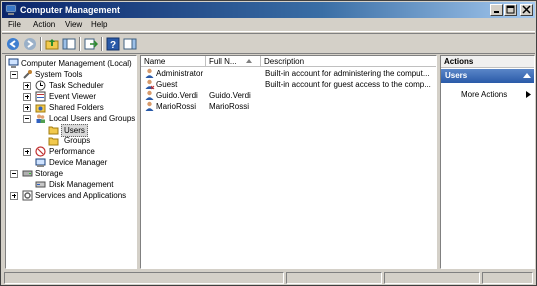 Image resolution: width=537 pixels, height=286 pixels. What do you see at coordinates (527, 75) in the screenshot?
I see `collapse-up-icon` at bounding box center [527, 75].